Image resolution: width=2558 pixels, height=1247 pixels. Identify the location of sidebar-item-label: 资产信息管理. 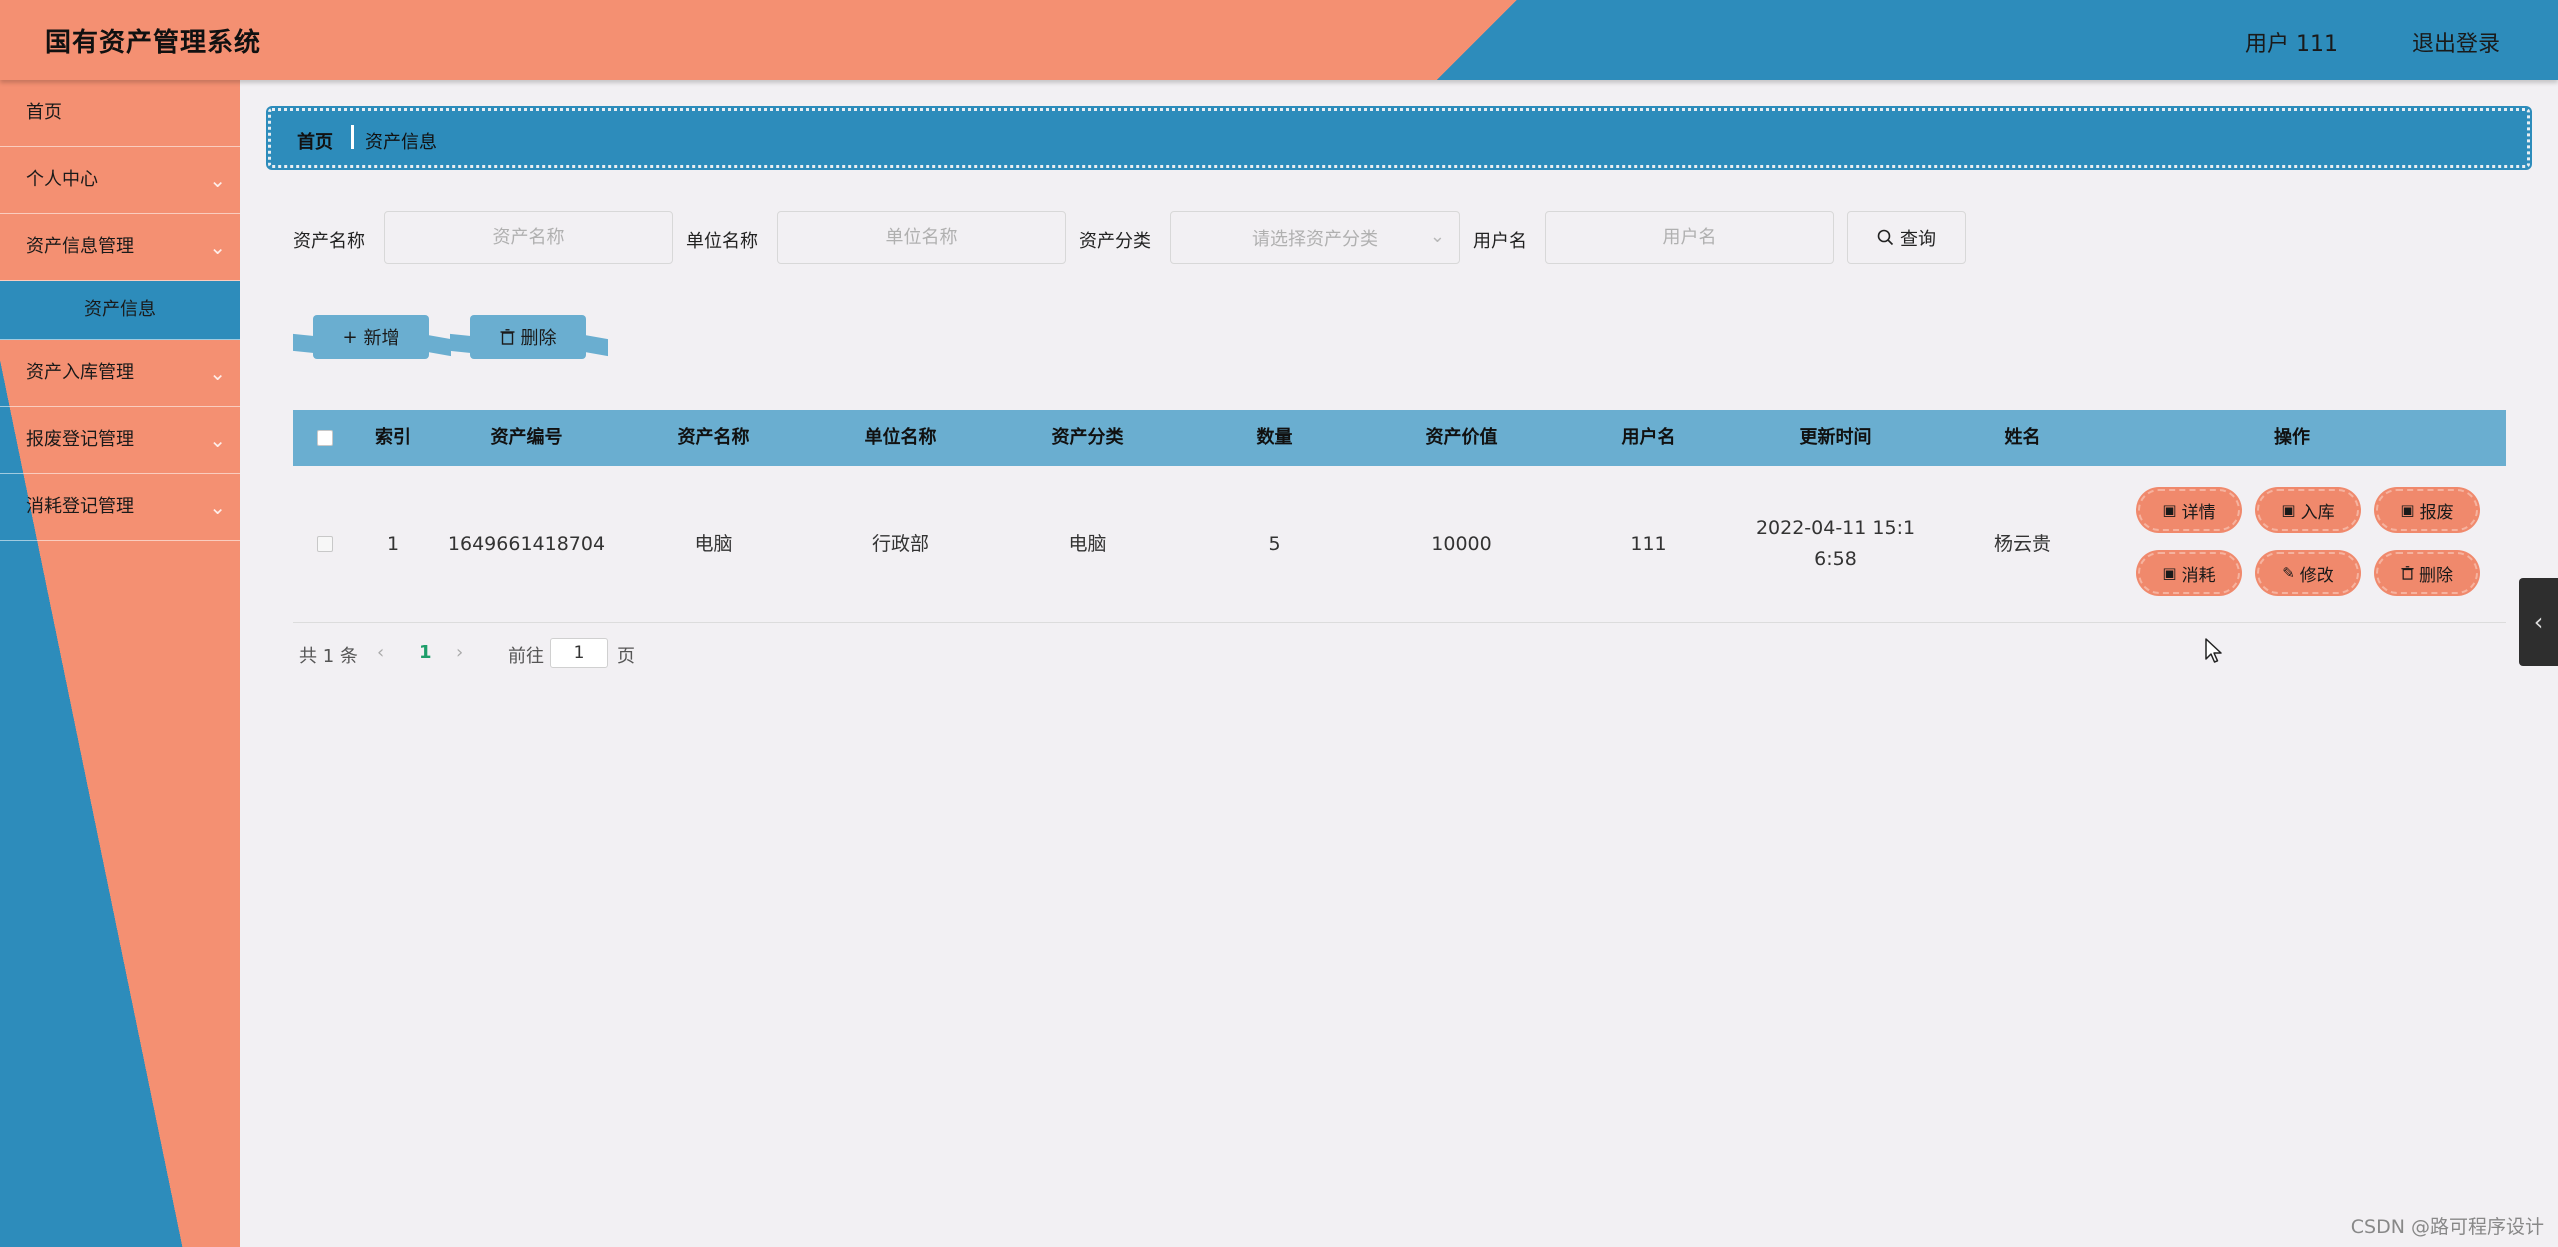
(80, 246).